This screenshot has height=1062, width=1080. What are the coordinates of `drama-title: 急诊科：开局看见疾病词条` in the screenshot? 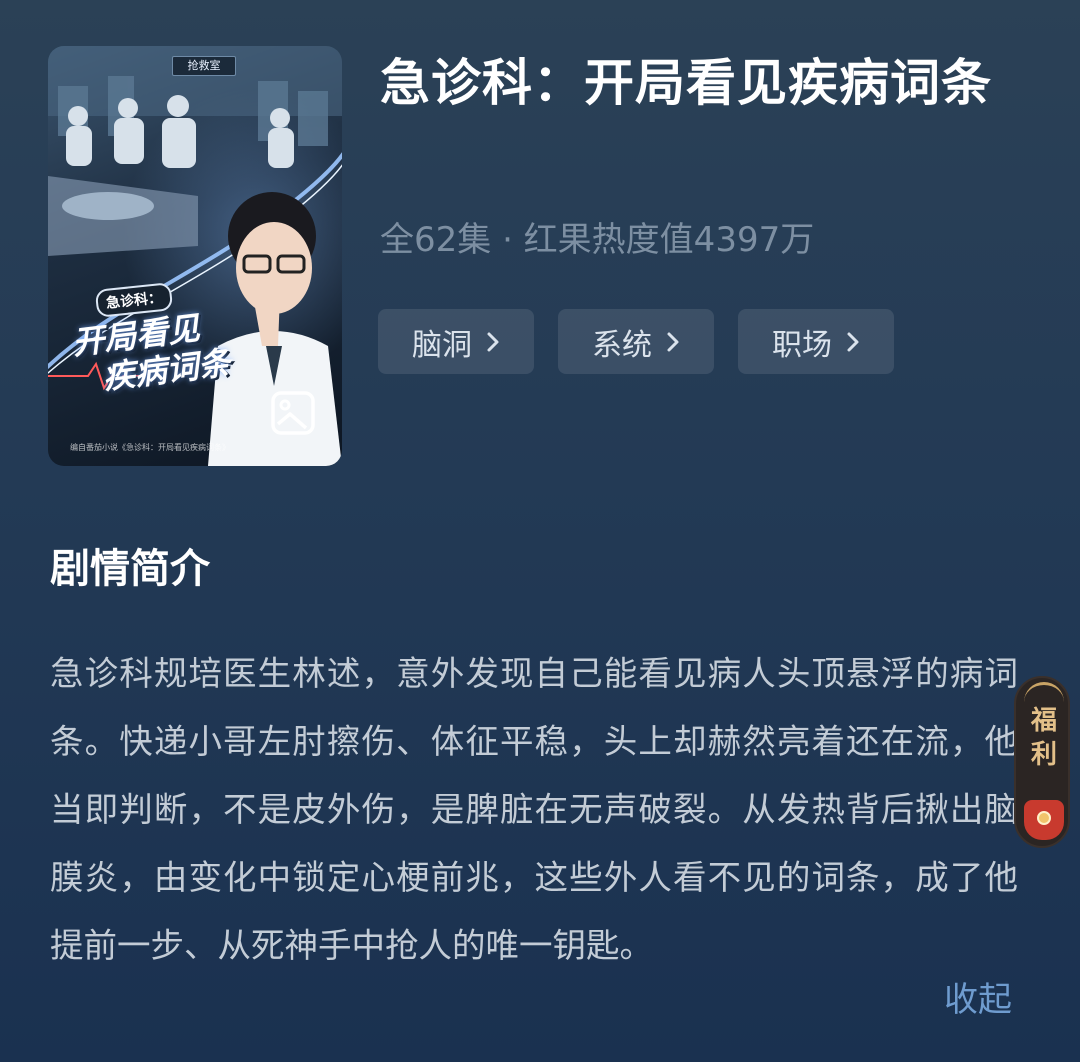 It's located at (686, 83).